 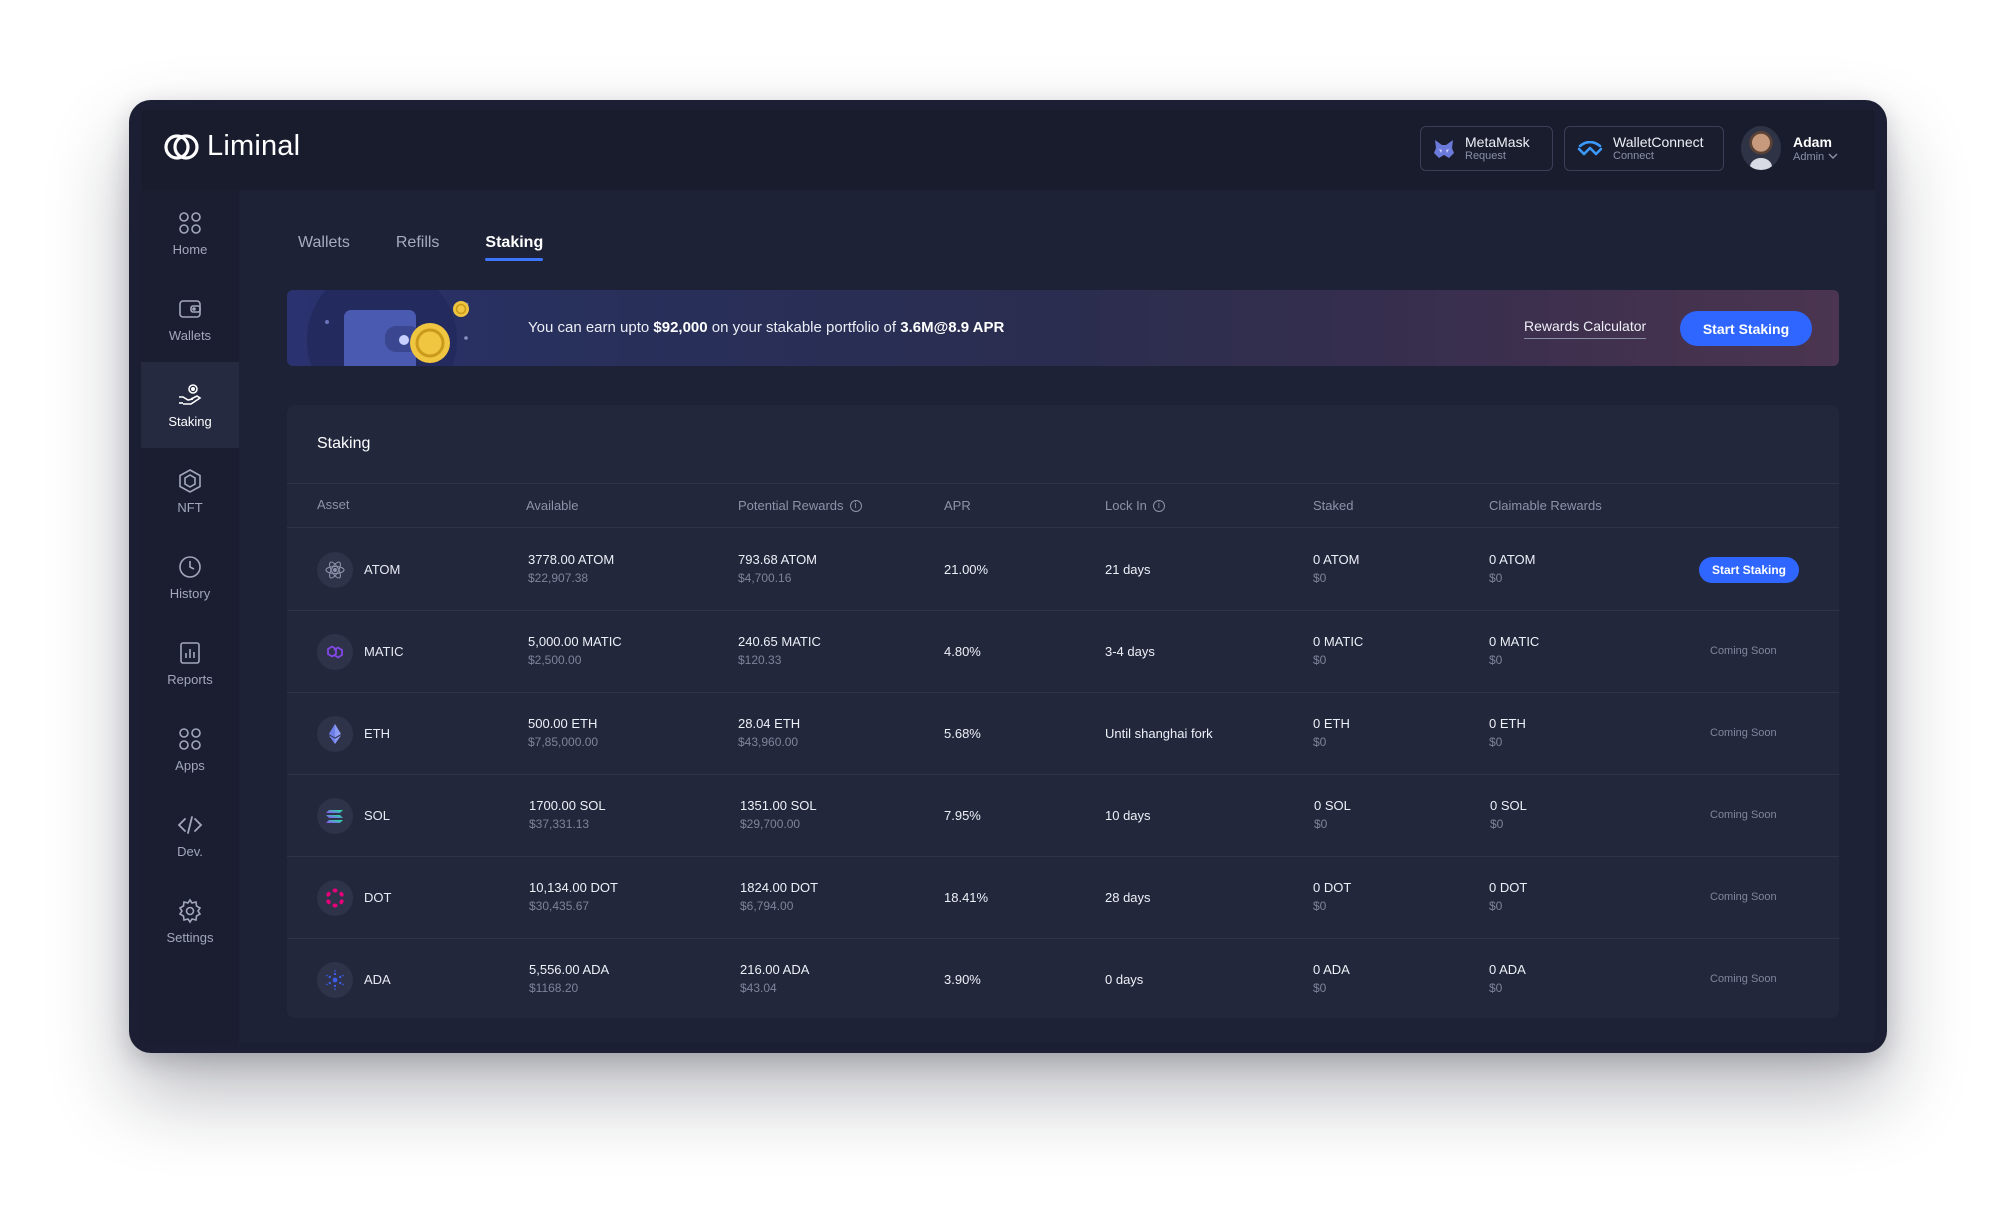 I want to click on lock-in-value: 10 days, so click(x=1128, y=815).